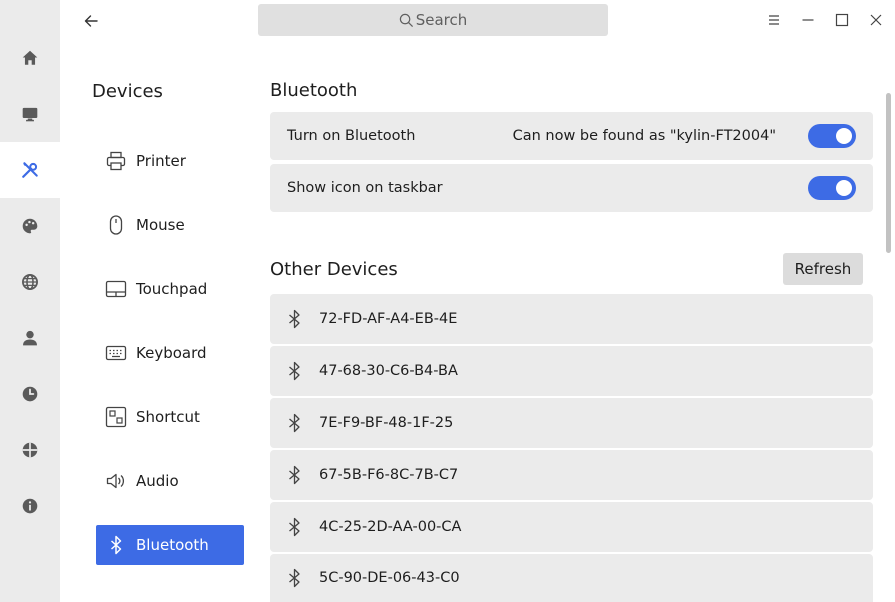 This screenshot has height=602, width=895. Describe the element at coordinates (571, 319) in the screenshot. I see `device-row: 72-FD-AF-A4-EB-4E` at that location.